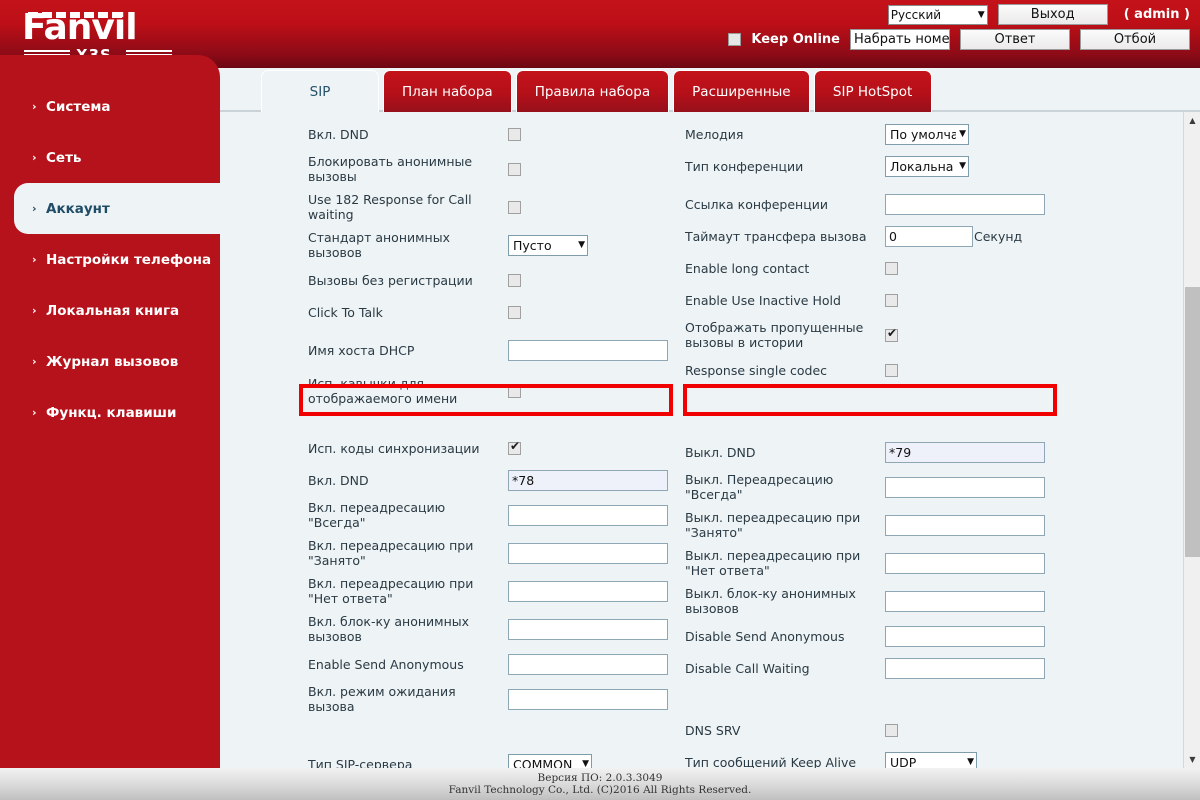 This screenshot has width=1200, height=800. What do you see at coordinates (108, 35) in the screenshot?
I see `brand-logo: Fanvil X3S` at bounding box center [108, 35].